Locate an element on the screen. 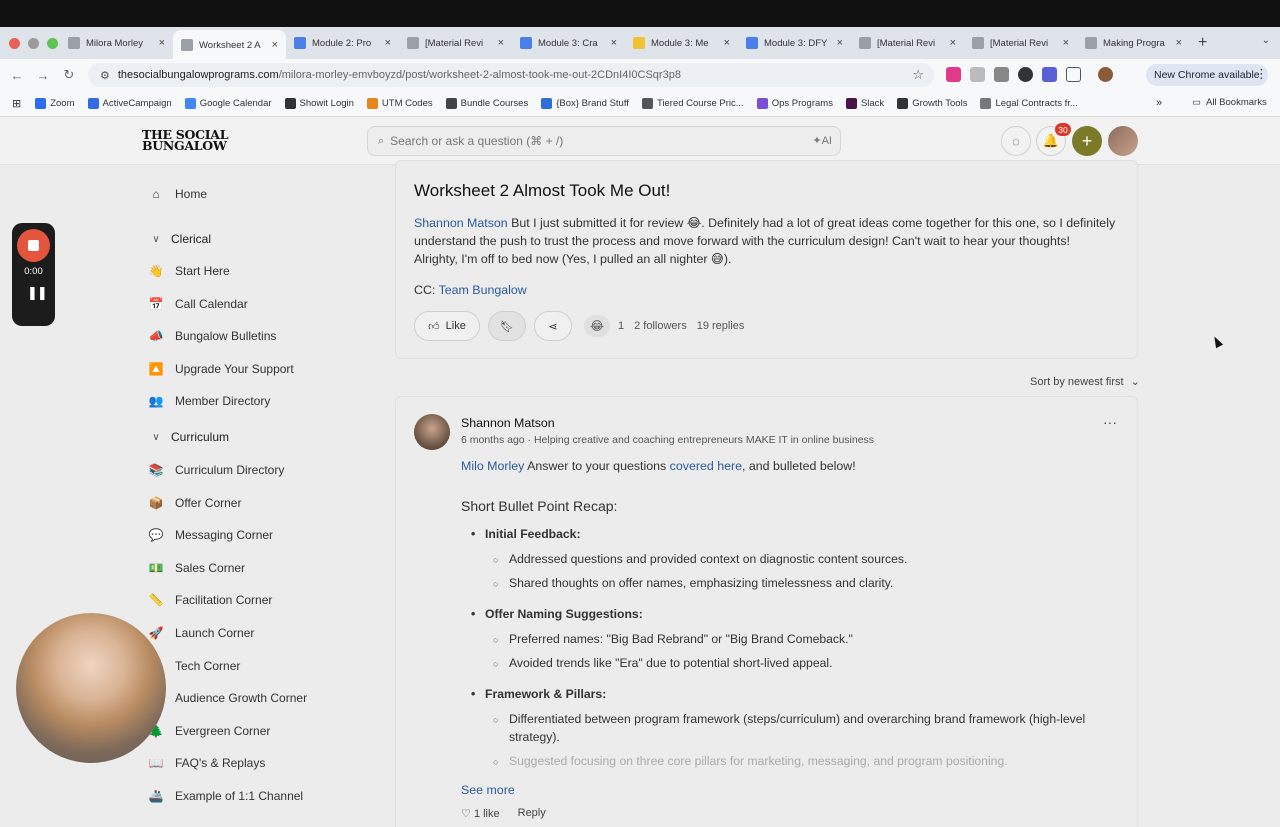  browser-menu-icon: ⋮ is located at coordinates (1261, 74).